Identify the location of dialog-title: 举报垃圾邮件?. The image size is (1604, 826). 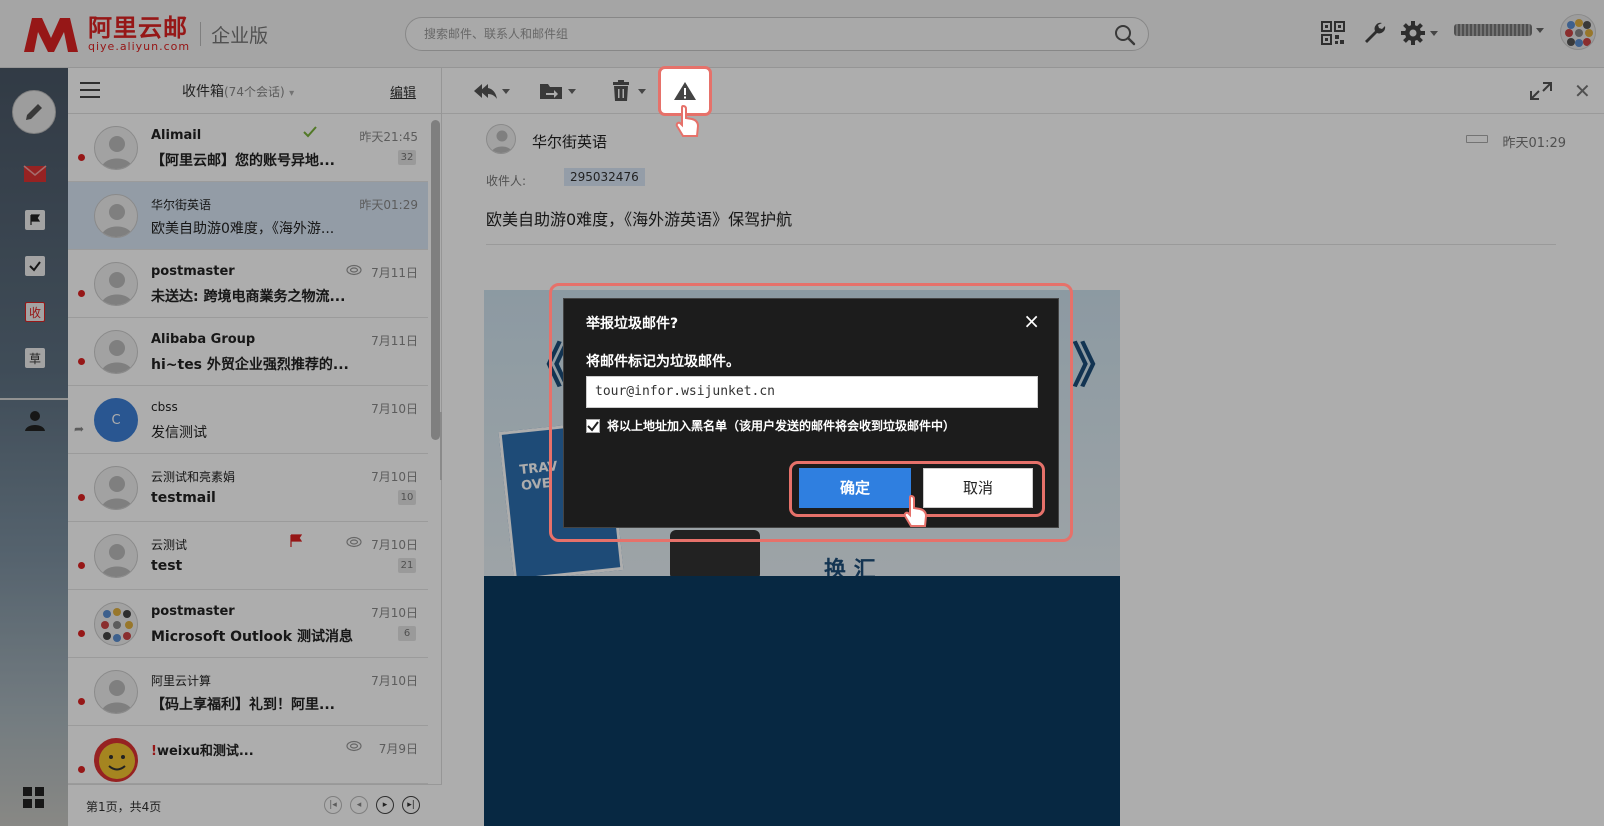
(632, 324).